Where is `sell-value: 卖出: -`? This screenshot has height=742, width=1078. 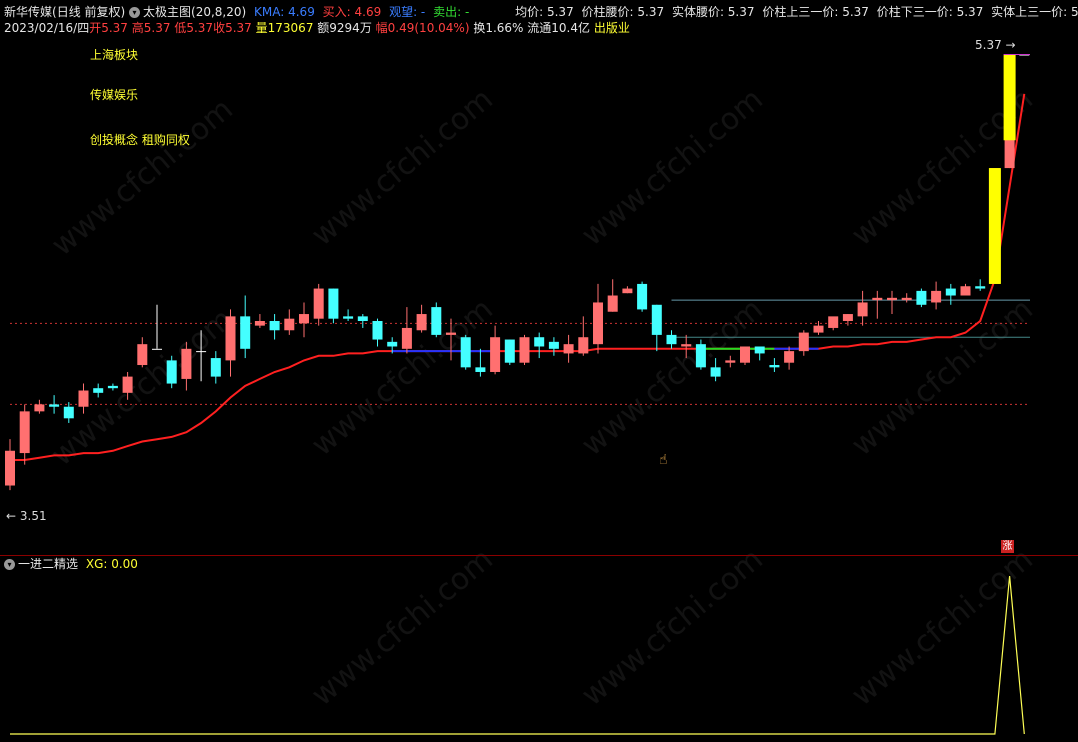
sell-value: 卖出: - is located at coordinates (451, 12).